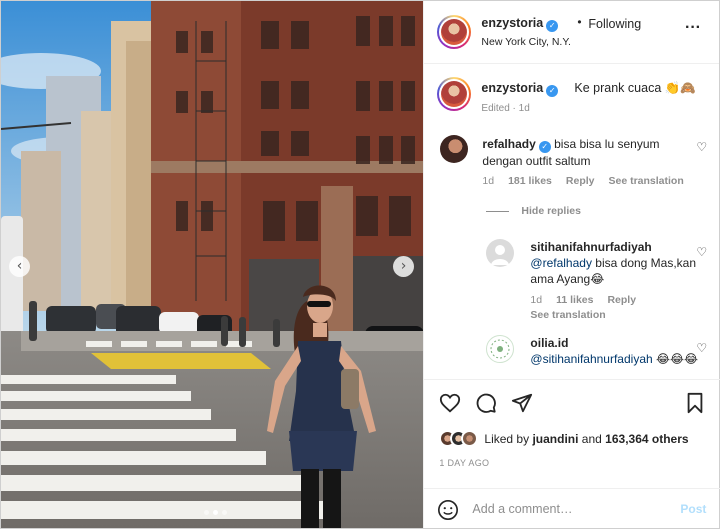 The width and height of the screenshot is (720, 529). I want to click on reply-body: oilia.id @sitihanifahnurfadiyah 😂😂😂, so click(615, 351).